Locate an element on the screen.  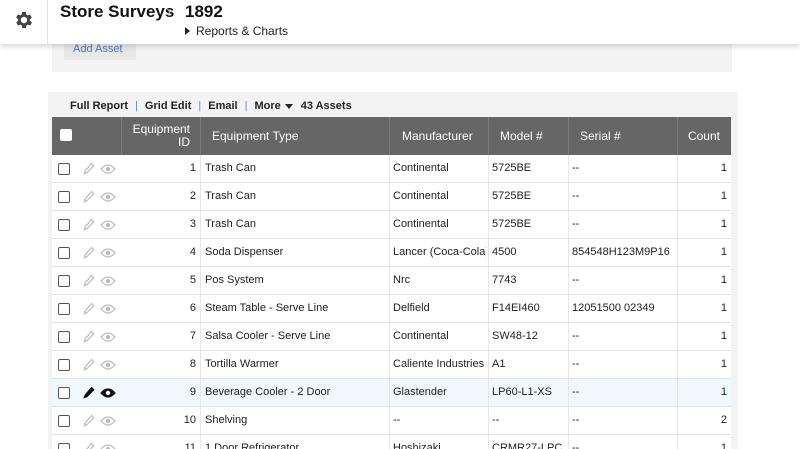
table-row: 2 Trash Can Continental 5725BE -- 1 is located at coordinates (391, 197).